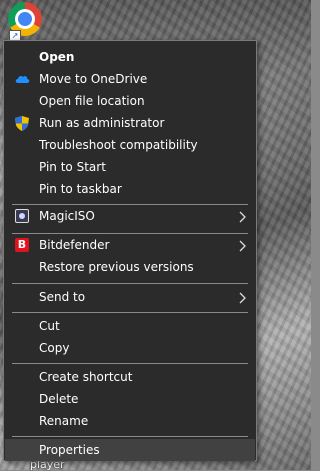 The width and height of the screenshot is (320, 471). Describe the element at coordinates (130, 167) in the screenshot. I see `menu-item-pin-to-start: Pin to Start` at that location.